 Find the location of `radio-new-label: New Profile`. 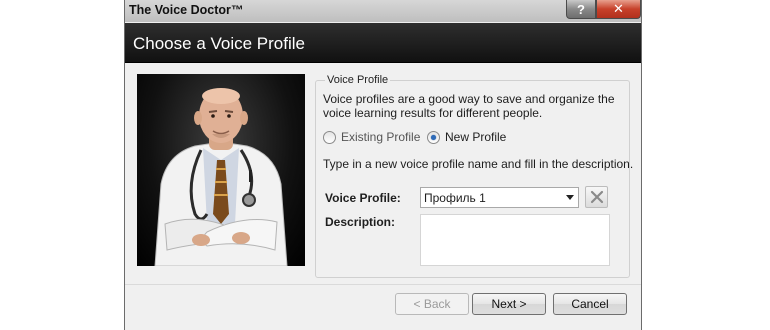

radio-new-label: New Profile is located at coordinates (476, 137).